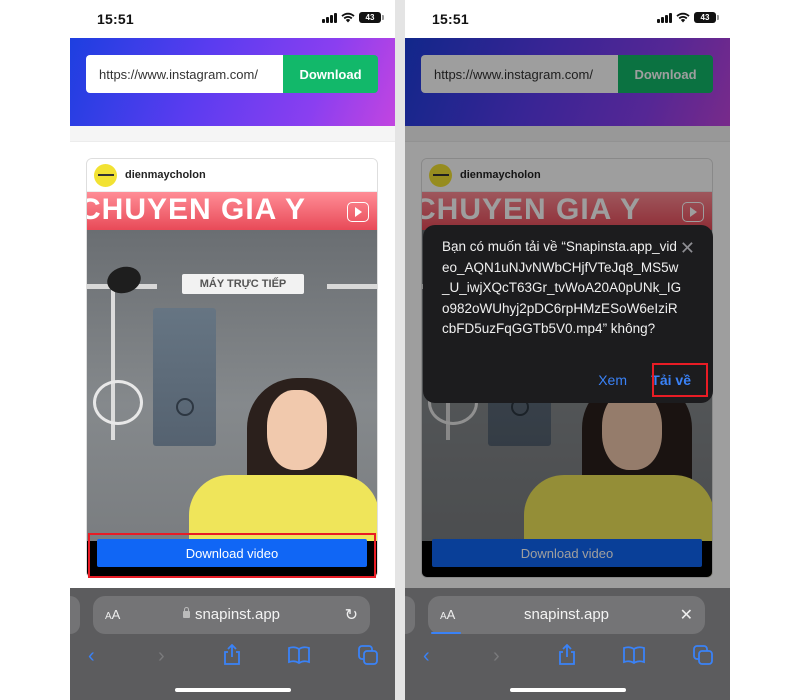 The image size is (800, 700). Describe the element at coordinates (118, 402) in the screenshot. I see `shower-hose-image` at that location.